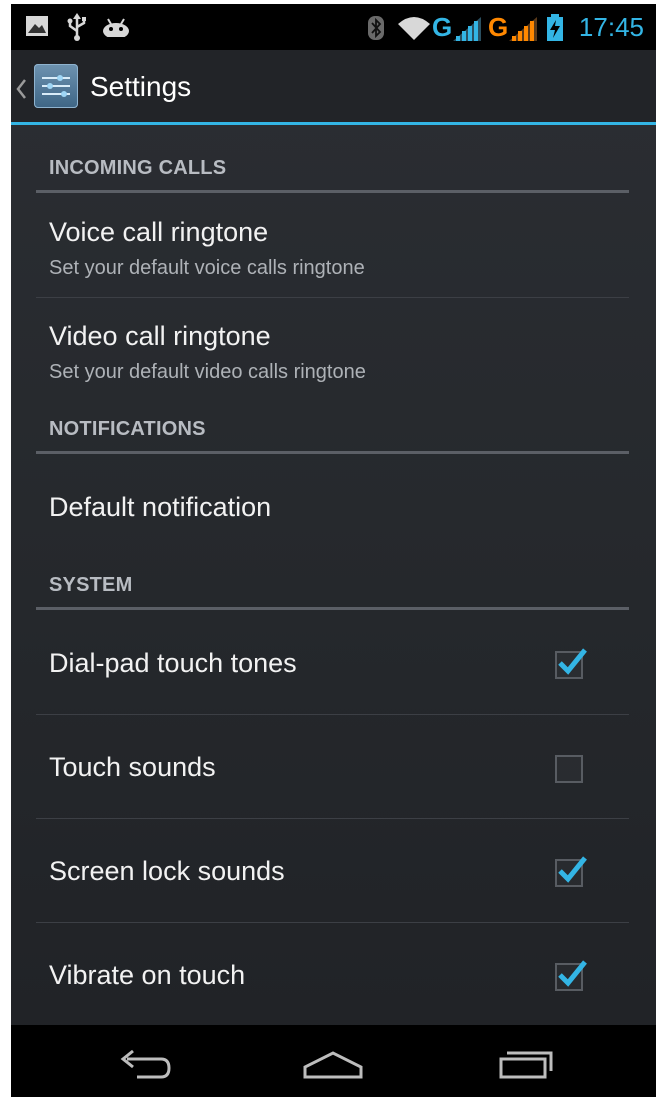 Image resolution: width=656 pixels, height=1097 pixels. Describe the element at coordinates (611, 27) in the screenshot. I see `status-time: 17:45` at that location.